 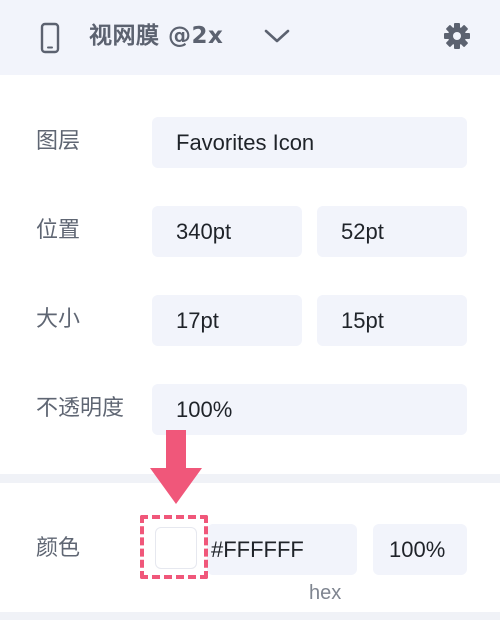 I want to click on gear-icon, so click(x=457, y=36).